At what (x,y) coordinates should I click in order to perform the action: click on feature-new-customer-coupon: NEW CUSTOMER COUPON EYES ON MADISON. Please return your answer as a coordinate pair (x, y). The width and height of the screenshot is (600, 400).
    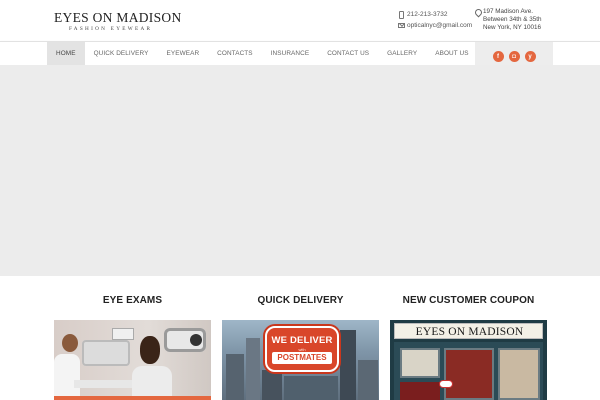
    Looking at the image, I should click on (468, 338).